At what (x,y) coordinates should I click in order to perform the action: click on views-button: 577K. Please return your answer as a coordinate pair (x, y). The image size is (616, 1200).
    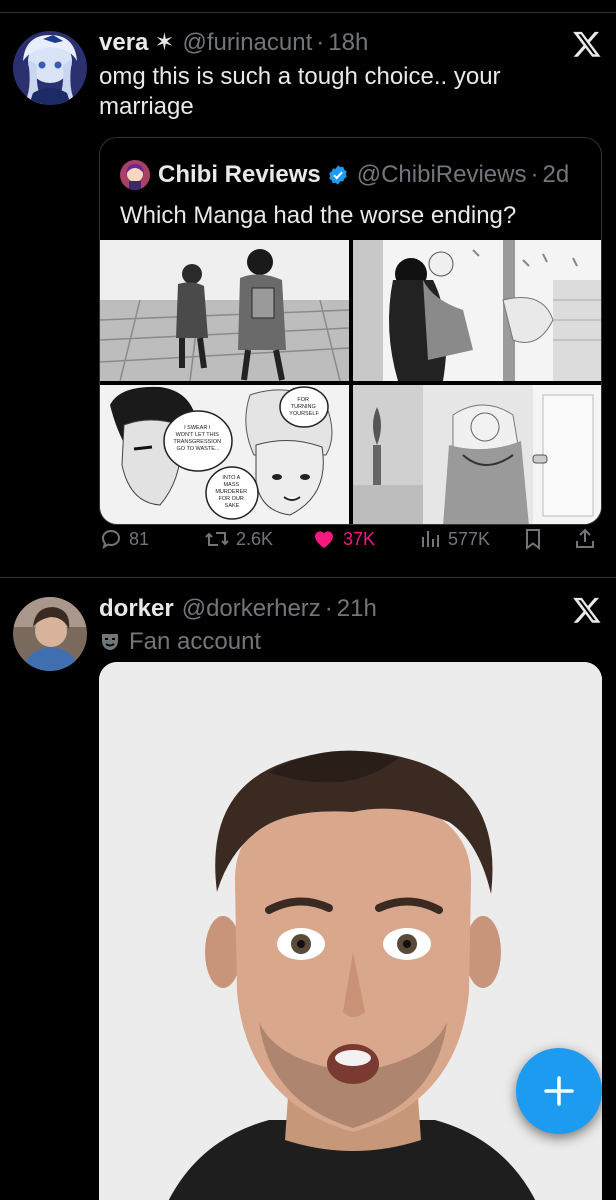
    Looking at the image, I should click on (454, 539).